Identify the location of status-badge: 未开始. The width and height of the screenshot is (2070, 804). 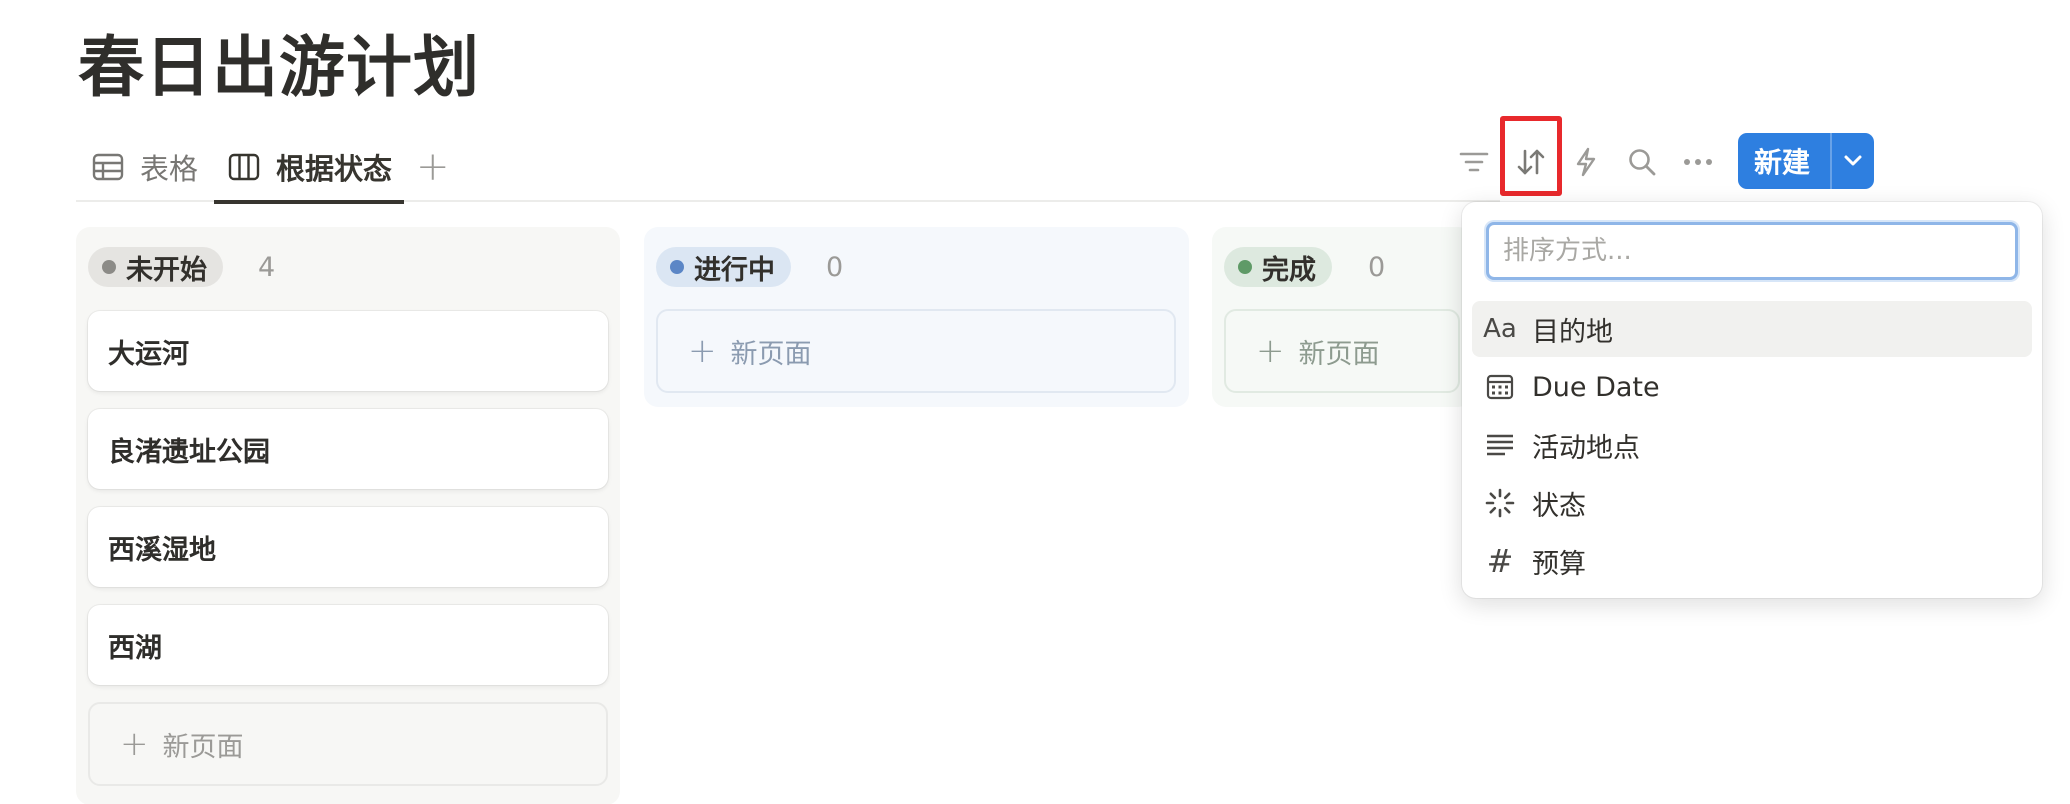
(155, 267).